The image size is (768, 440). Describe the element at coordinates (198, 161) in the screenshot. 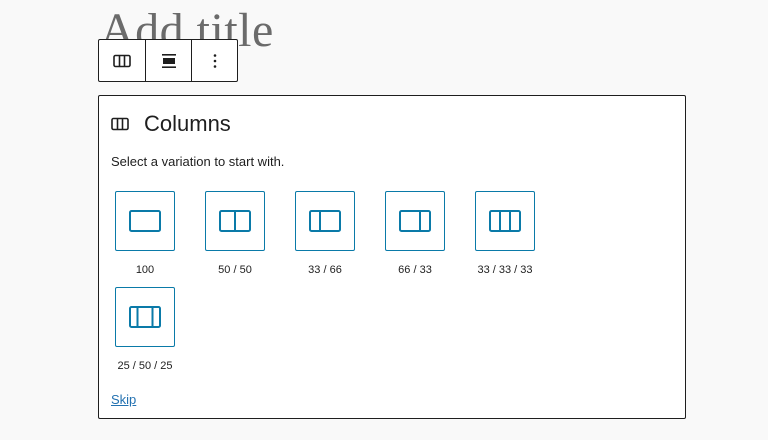

I see `placeholder-instructions: Select a variation to start with.` at that location.